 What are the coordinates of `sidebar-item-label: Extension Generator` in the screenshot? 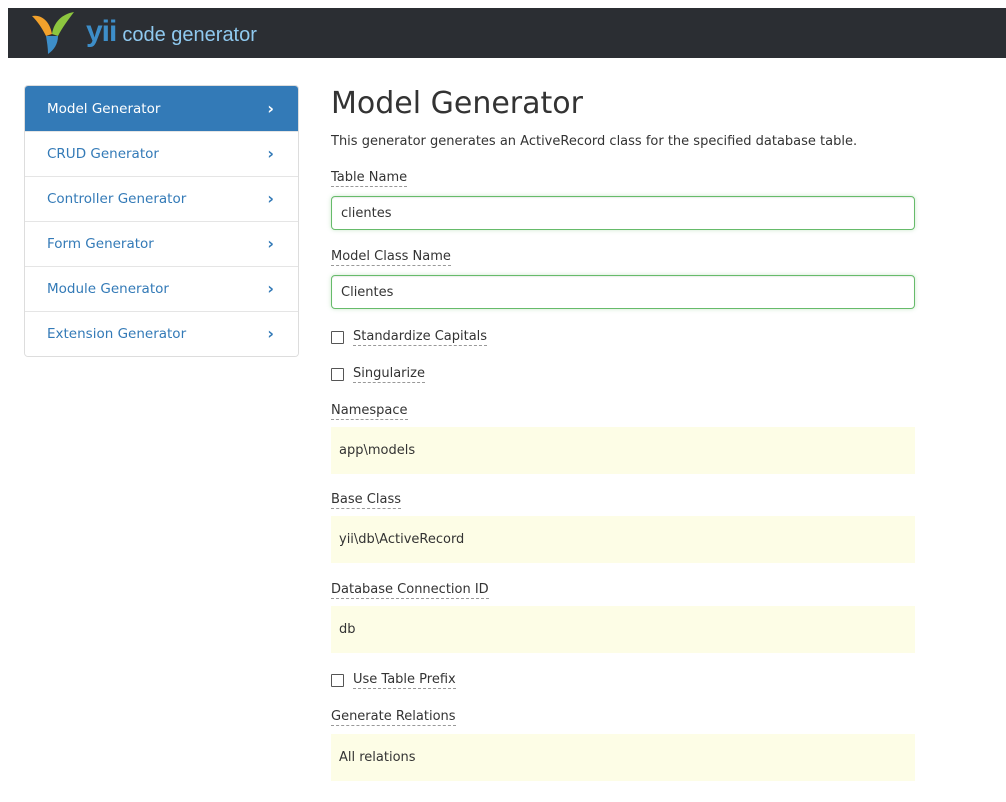 It's located at (117, 334).